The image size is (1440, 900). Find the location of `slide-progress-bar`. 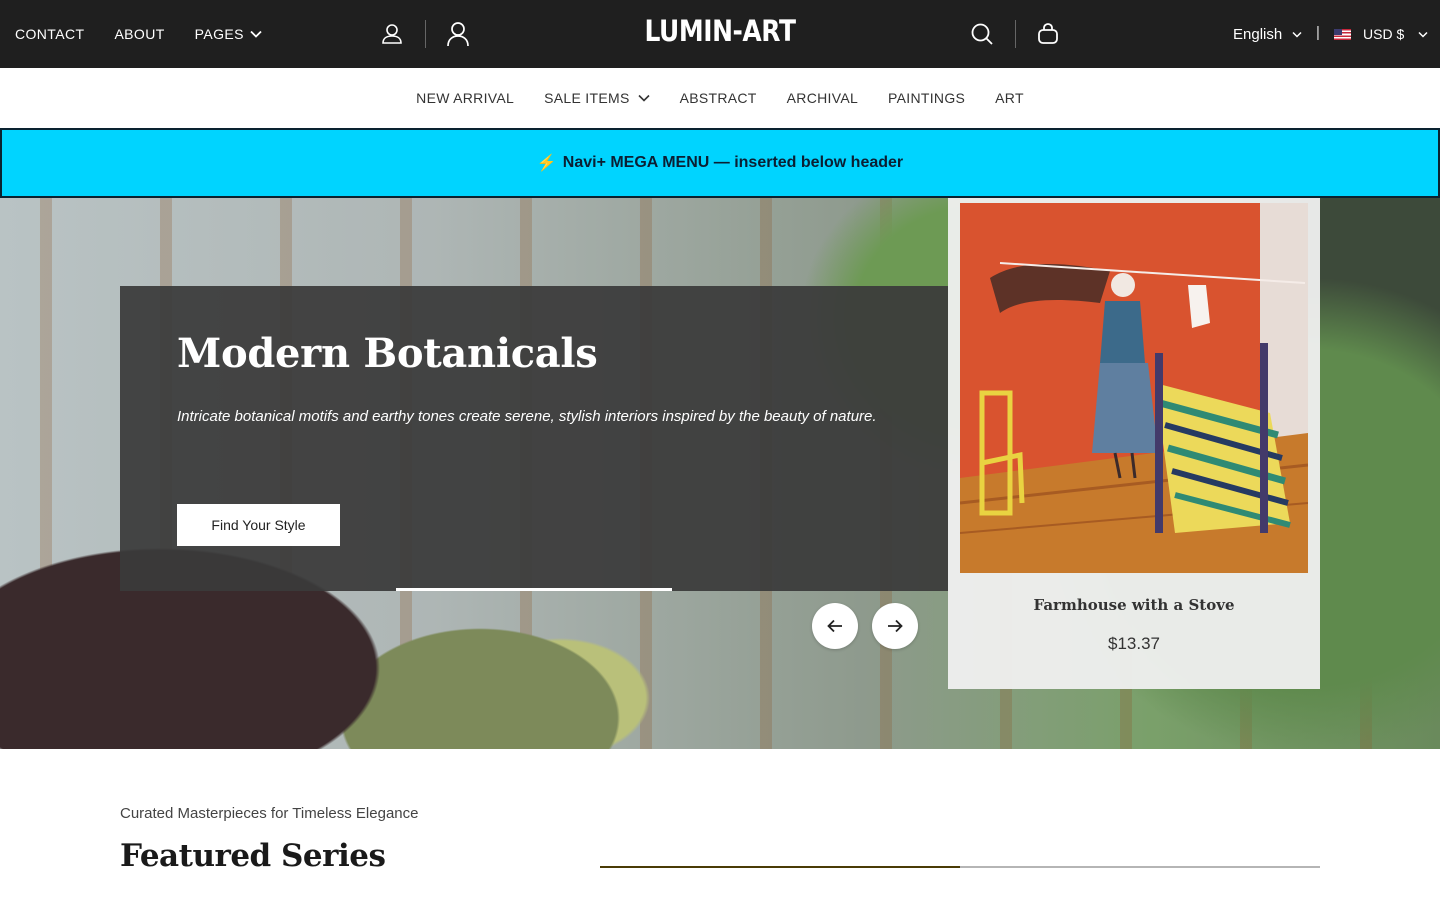

slide-progress-bar is located at coordinates (534, 589).